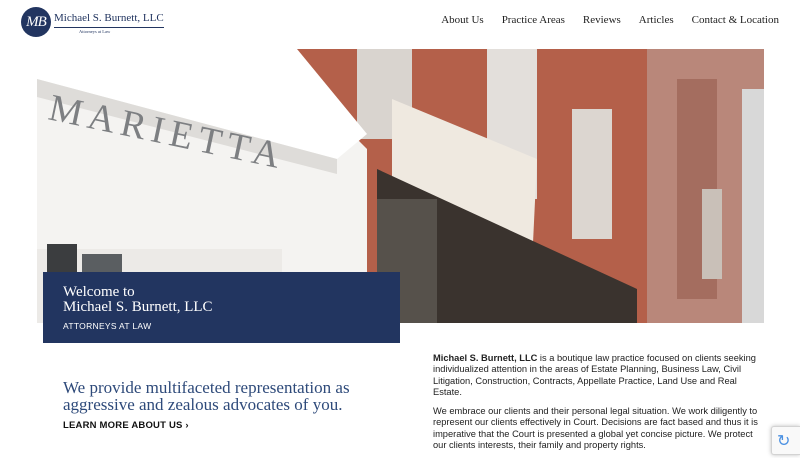 This screenshot has width=800, height=458. What do you see at coordinates (462, 20) in the screenshot?
I see `nav-about-us: About Us` at bounding box center [462, 20].